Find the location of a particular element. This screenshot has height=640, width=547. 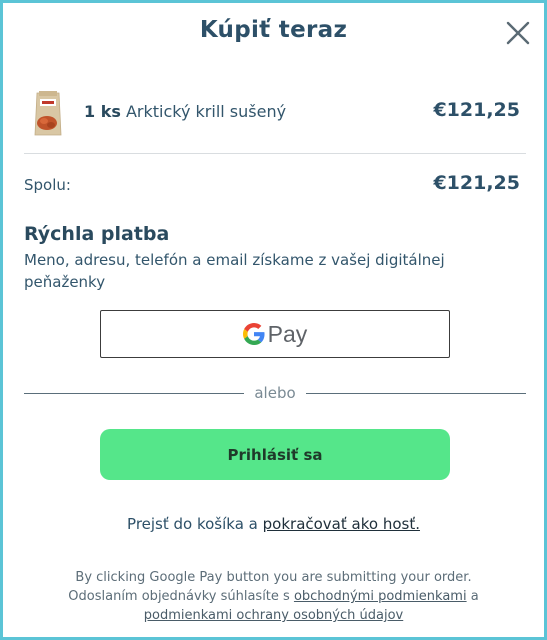

legal-line-2-prefix: Odoslaním objednávky súhlasíte s is located at coordinates (181, 596).